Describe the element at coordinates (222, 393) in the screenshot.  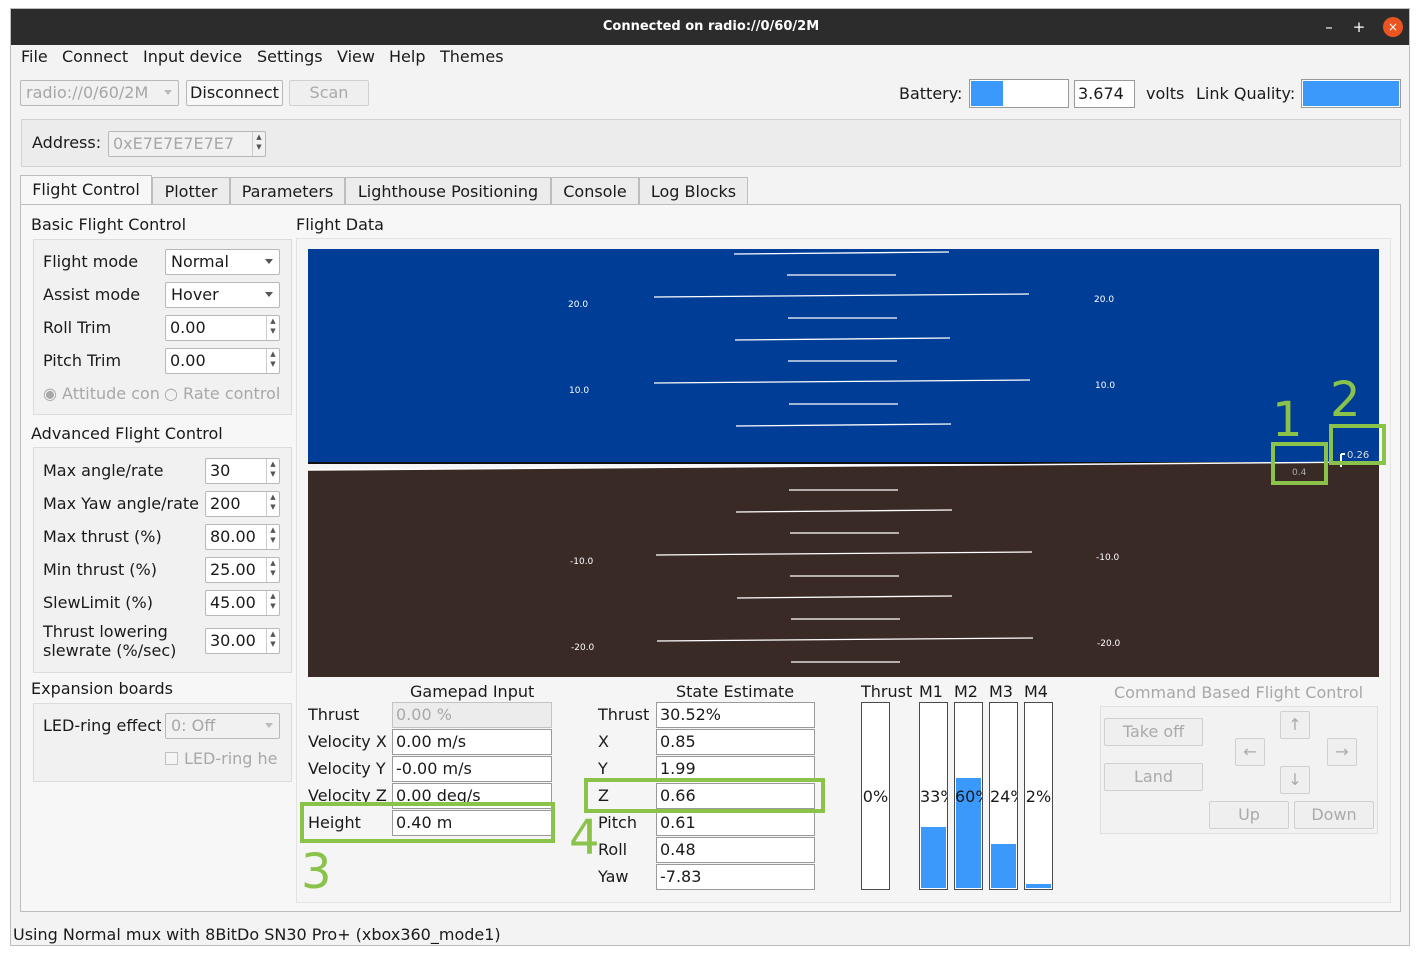
I see `rate-radio: ○ Rate control` at that location.